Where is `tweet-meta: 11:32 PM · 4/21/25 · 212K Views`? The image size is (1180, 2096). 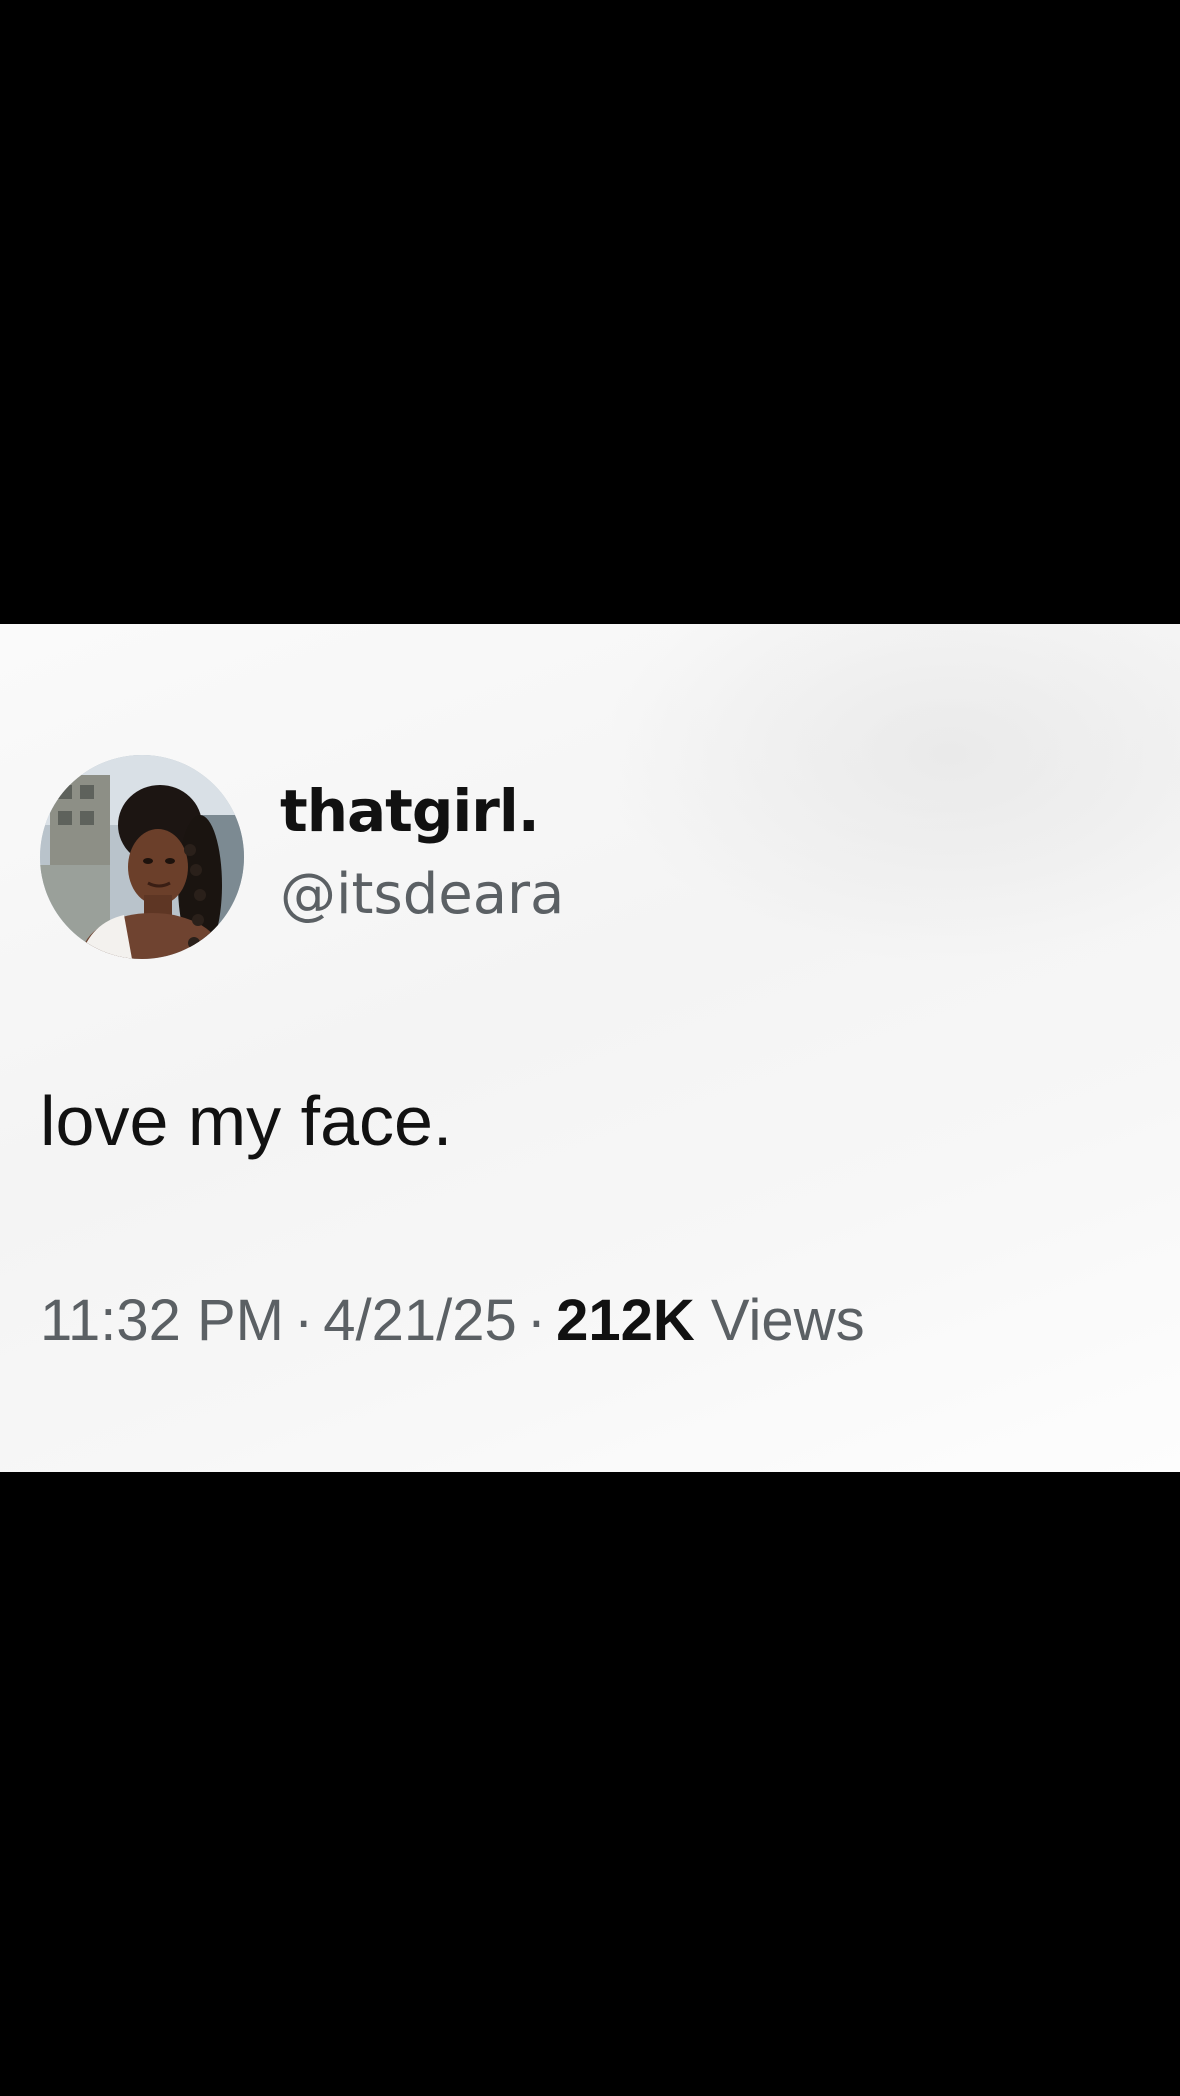
tweet-meta: 11:32 PM · 4/21/25 · 212K Views is located at coordinates (452, 1321).